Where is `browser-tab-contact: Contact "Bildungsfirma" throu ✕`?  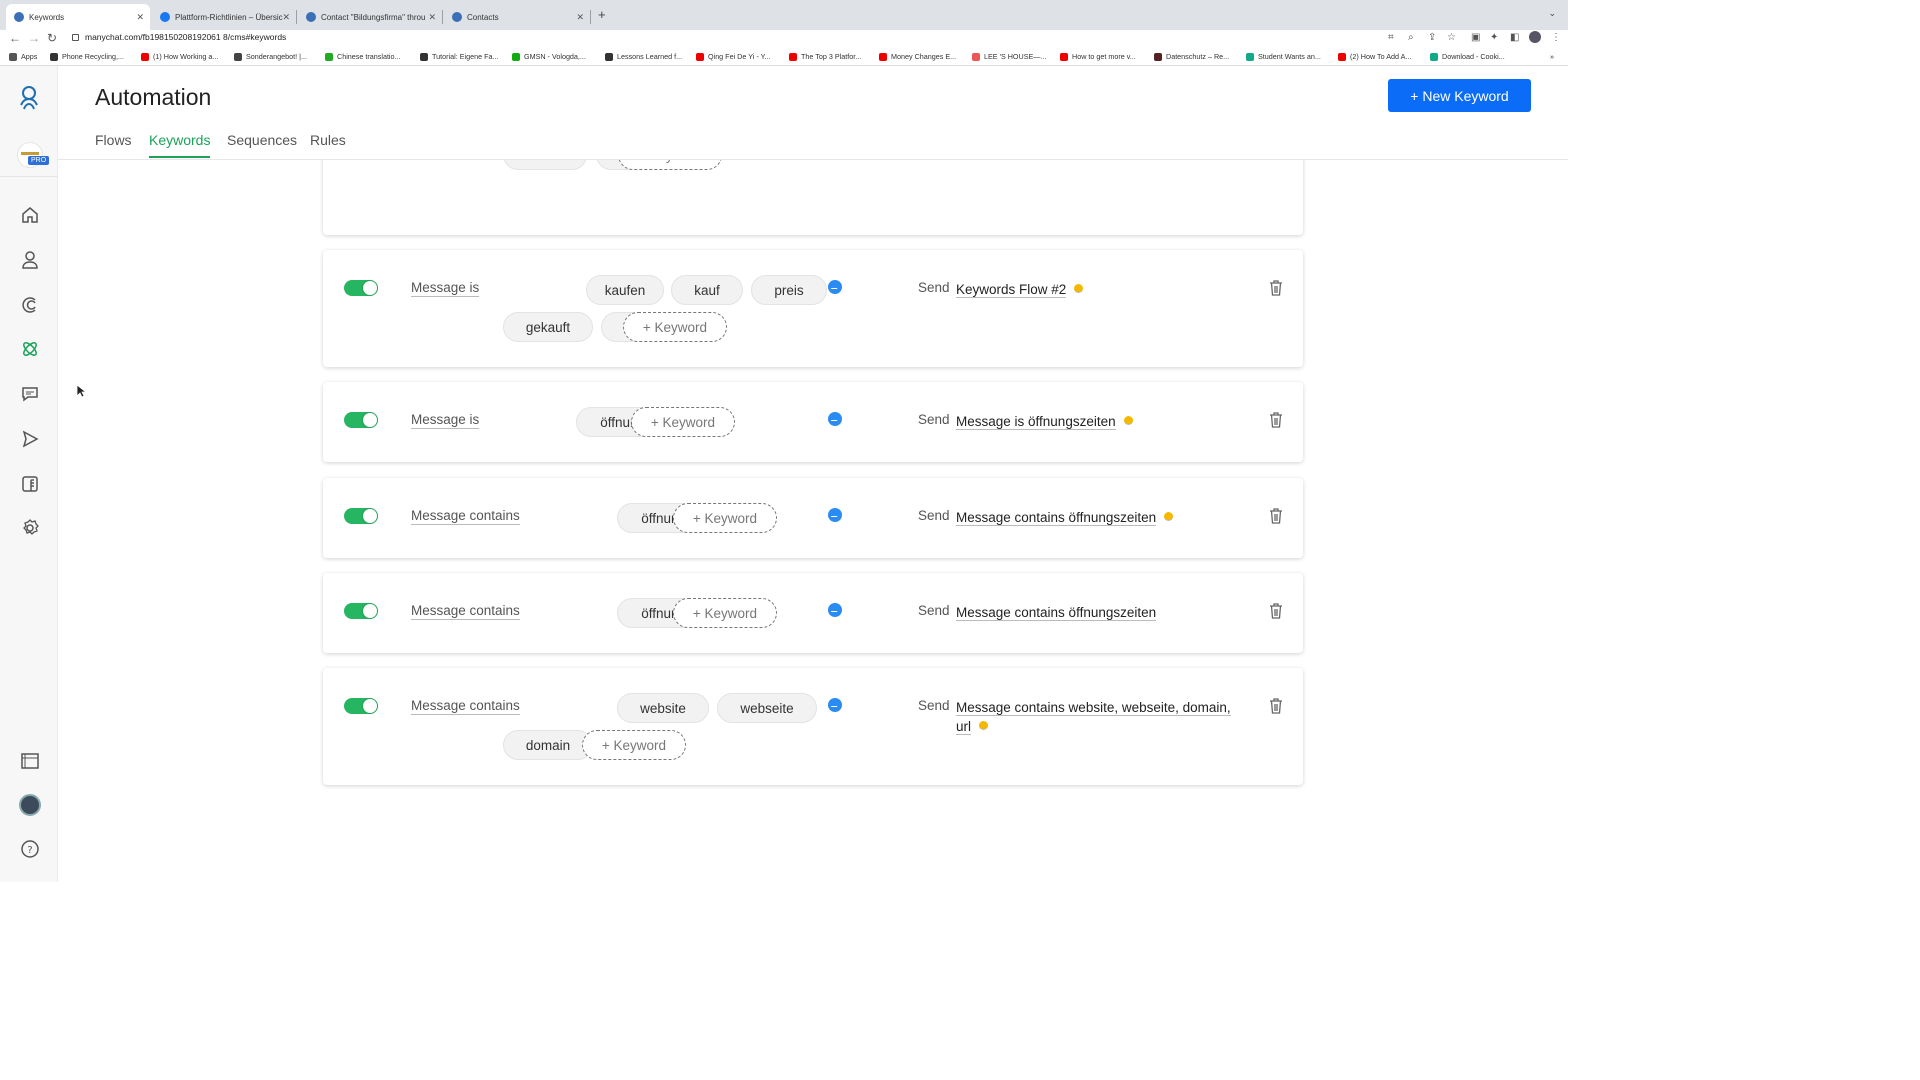
browser-tab-contact: Contact "Bildungsfirma" throu ✕ is located at coordinates (370, 17).